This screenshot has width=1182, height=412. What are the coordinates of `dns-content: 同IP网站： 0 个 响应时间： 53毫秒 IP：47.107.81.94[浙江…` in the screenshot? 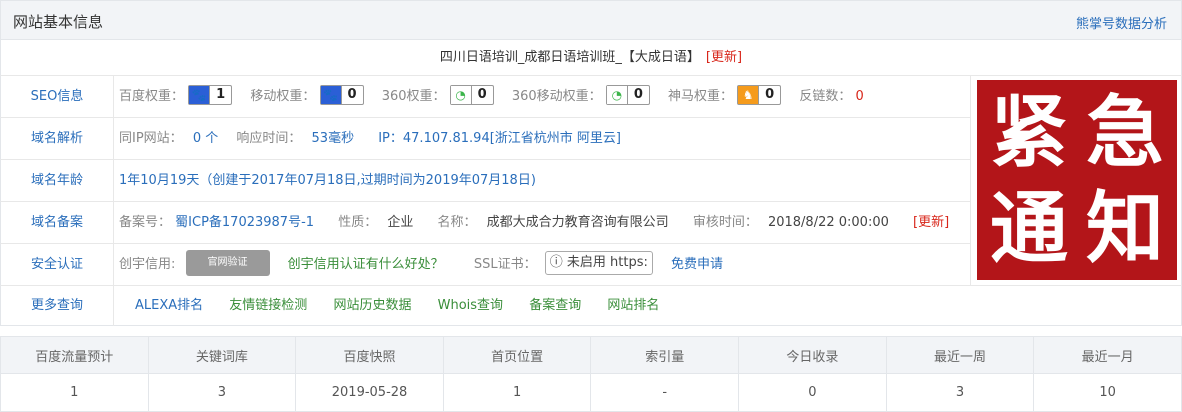 It's located at (370, 139).